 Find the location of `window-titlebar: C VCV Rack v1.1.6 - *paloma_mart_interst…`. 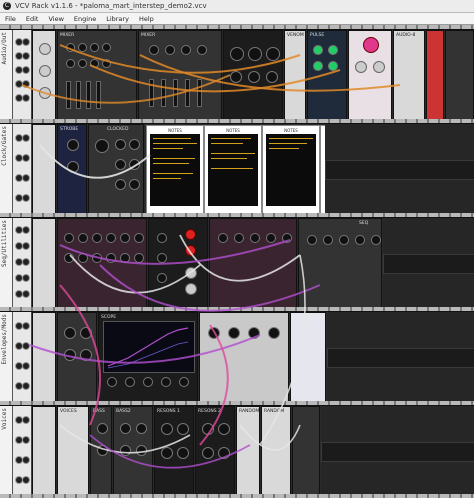

window-titlebar: C VCV Rack v1.1.6 - *paloma_mart_interst… is located at coordinates (237, 6).